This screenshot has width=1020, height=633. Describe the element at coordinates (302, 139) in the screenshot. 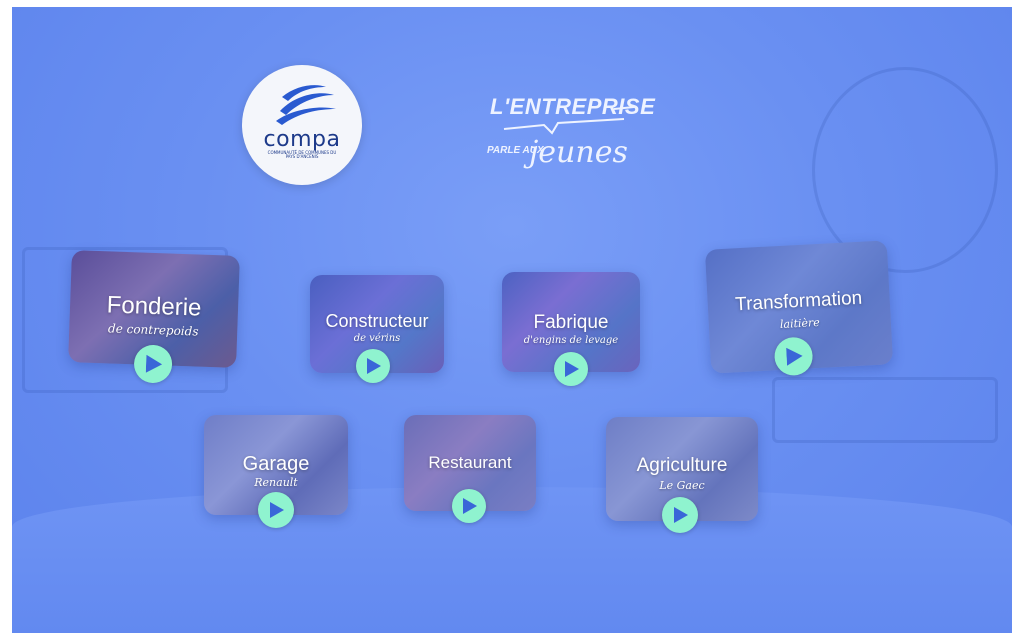

I see `logo-name: compa` at that location.